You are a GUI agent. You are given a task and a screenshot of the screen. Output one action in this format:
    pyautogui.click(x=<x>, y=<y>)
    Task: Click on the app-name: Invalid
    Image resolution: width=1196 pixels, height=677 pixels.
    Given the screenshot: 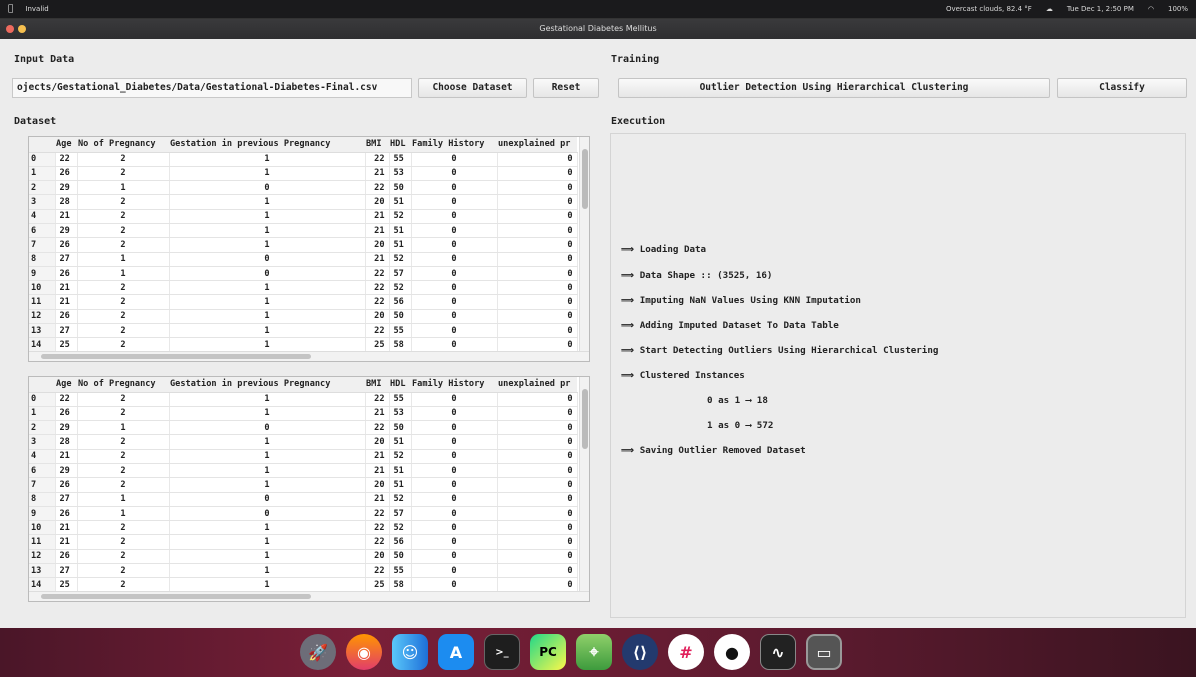 What is the action you would take?
    pyautogui.click(x=36, y=9)
    